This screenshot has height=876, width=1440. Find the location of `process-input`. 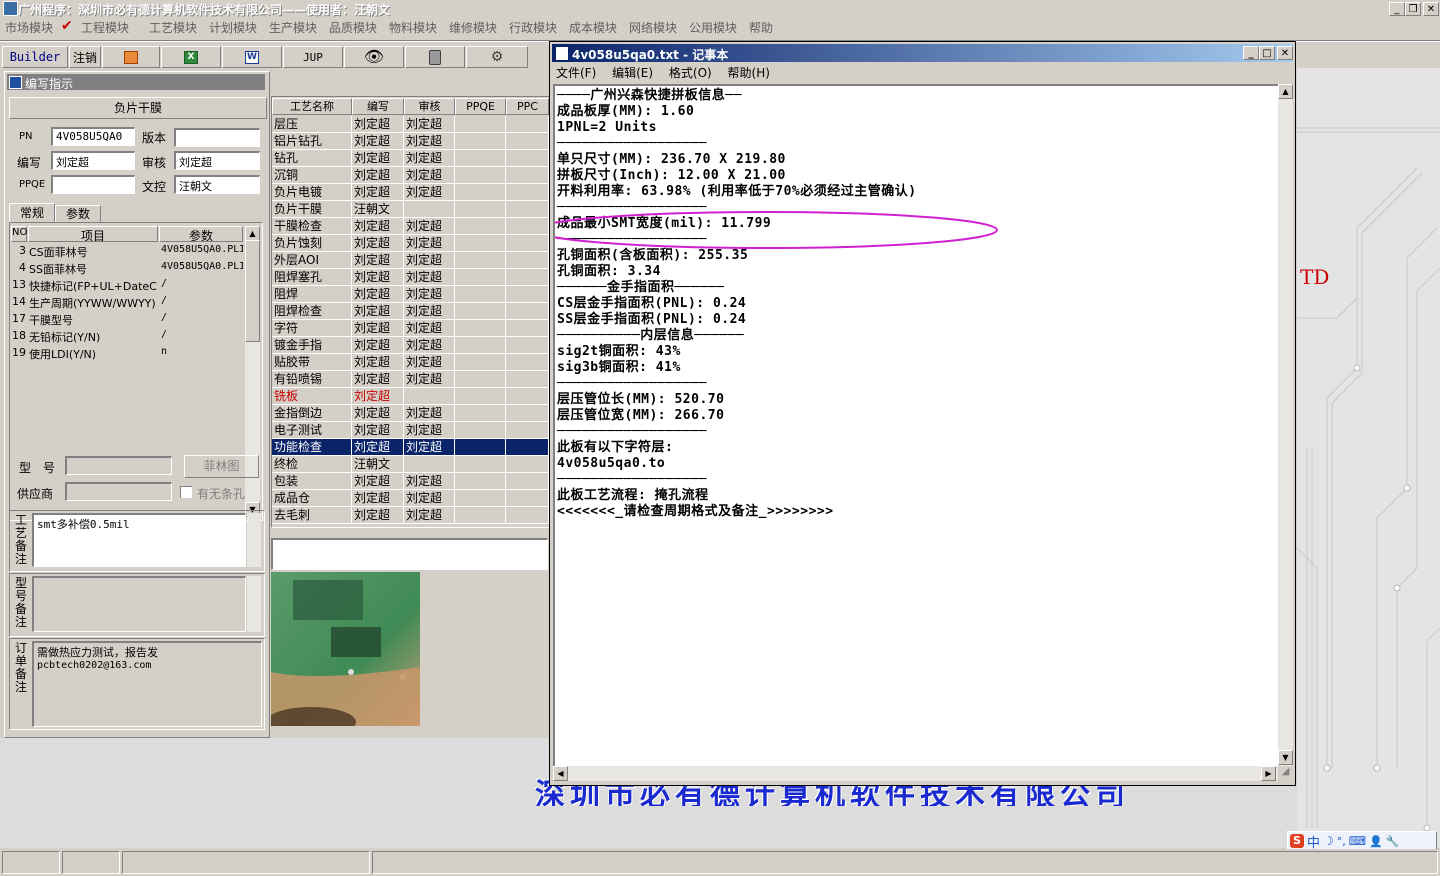

process-input is located at coordinates (409, 554).